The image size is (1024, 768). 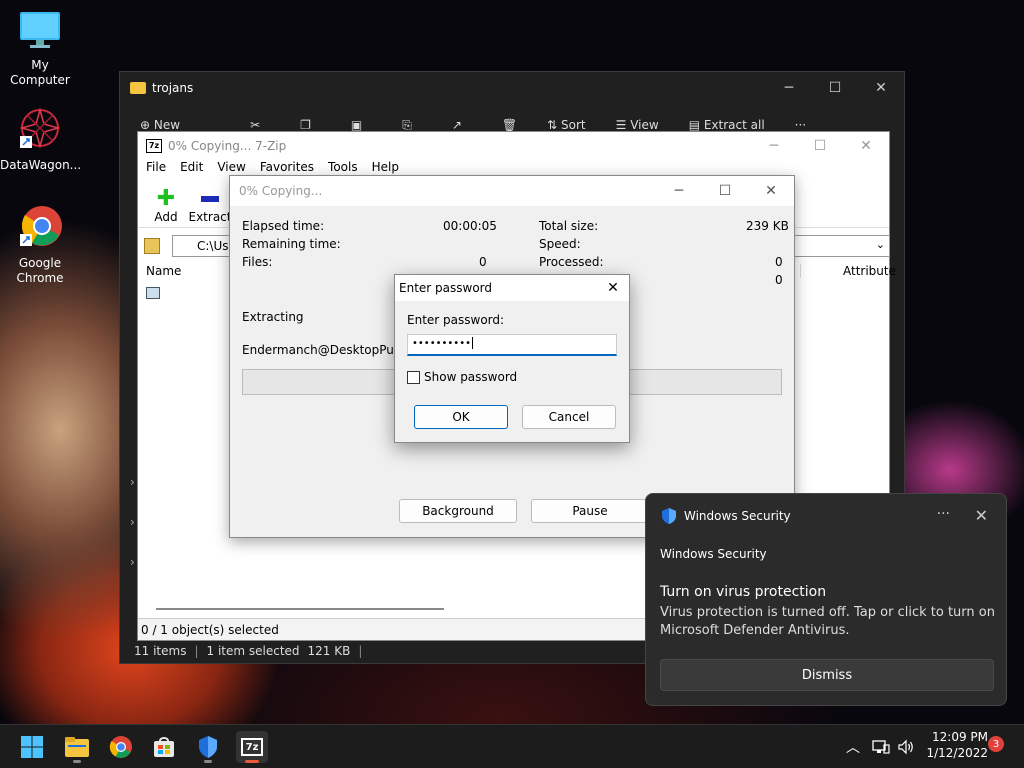 What do you see at coordinates (210, 217) in the screenshot?
I see `extract-label: Extract` at bounding box center [210, 217].